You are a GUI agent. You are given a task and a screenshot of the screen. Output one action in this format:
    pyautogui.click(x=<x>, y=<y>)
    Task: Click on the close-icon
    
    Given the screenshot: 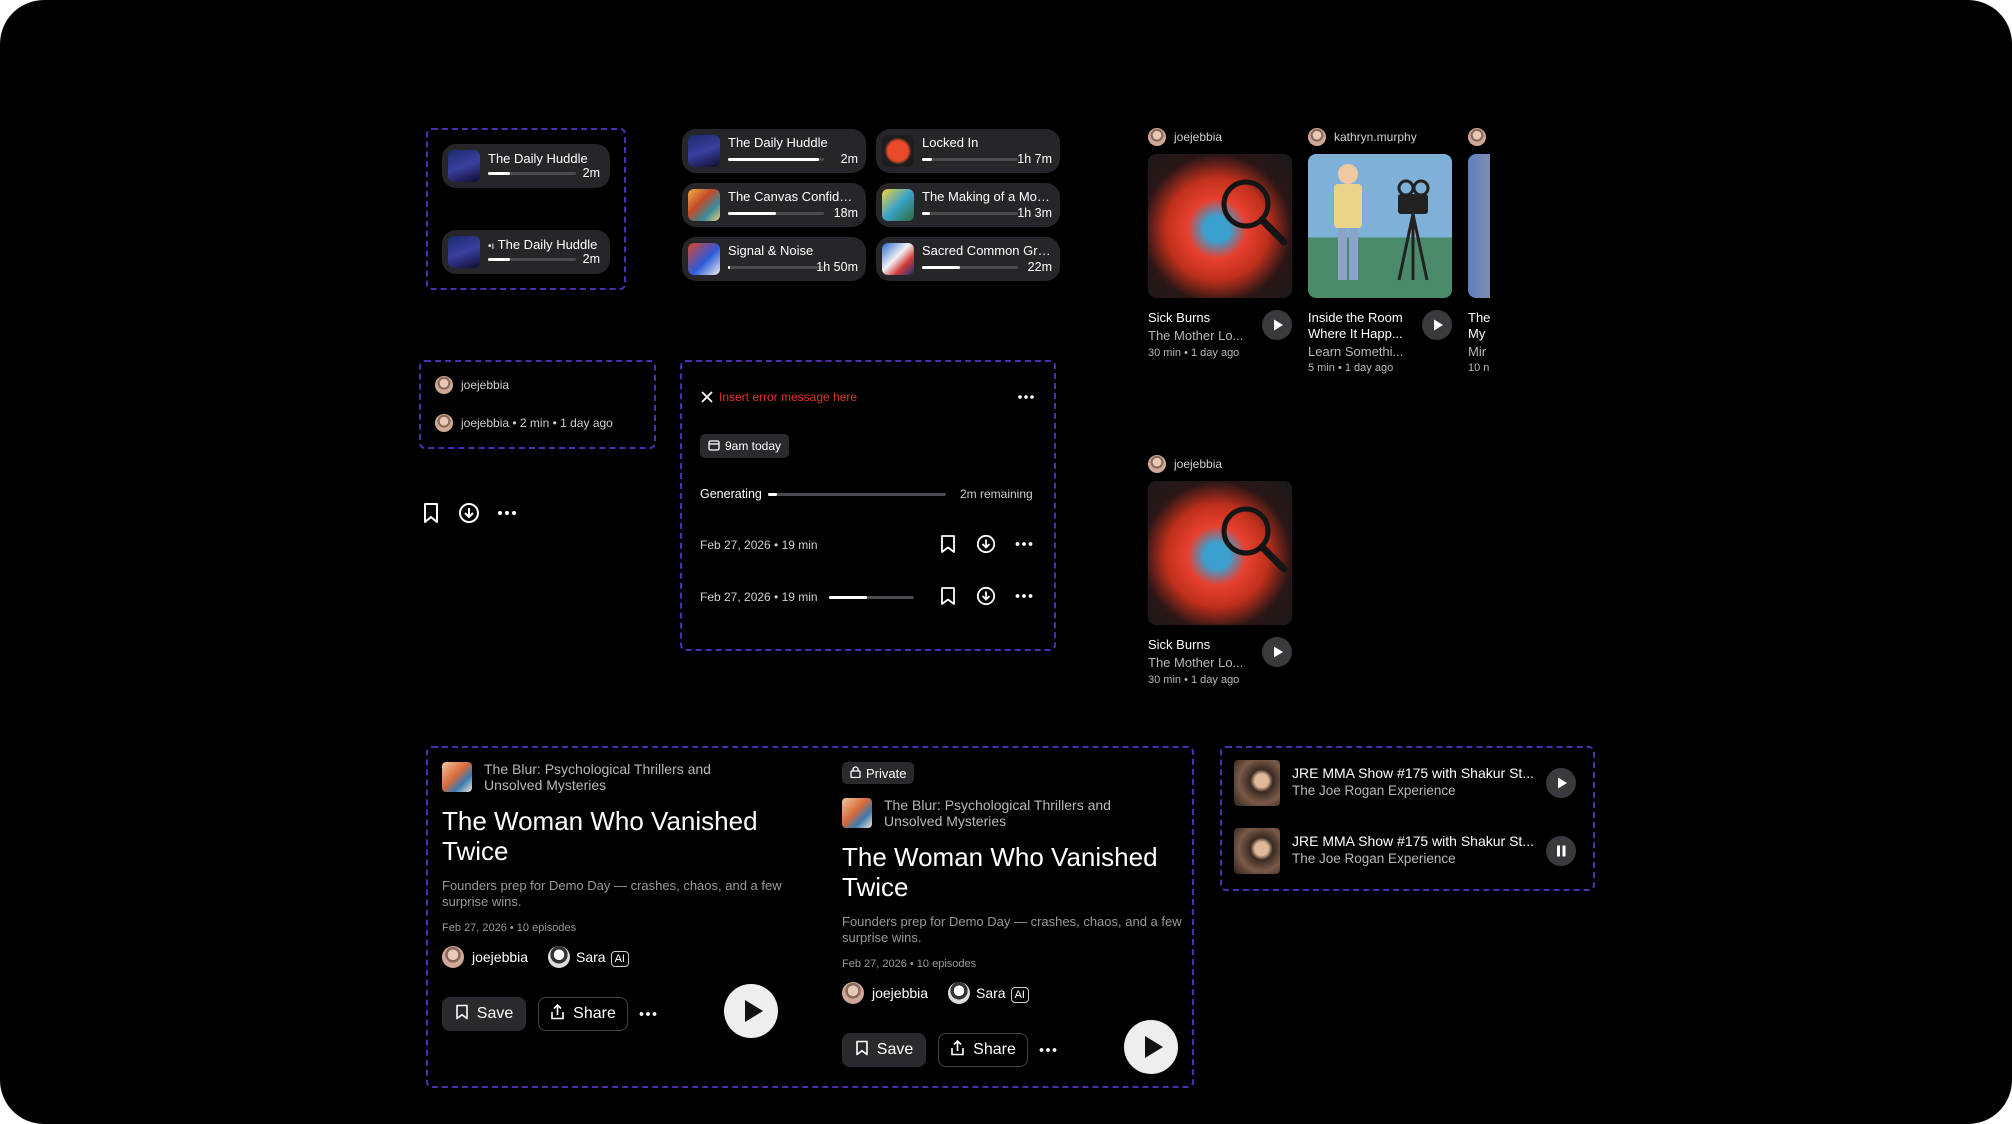 What is the action you would take?
    pyautogui.click(x=707, y=397)
    